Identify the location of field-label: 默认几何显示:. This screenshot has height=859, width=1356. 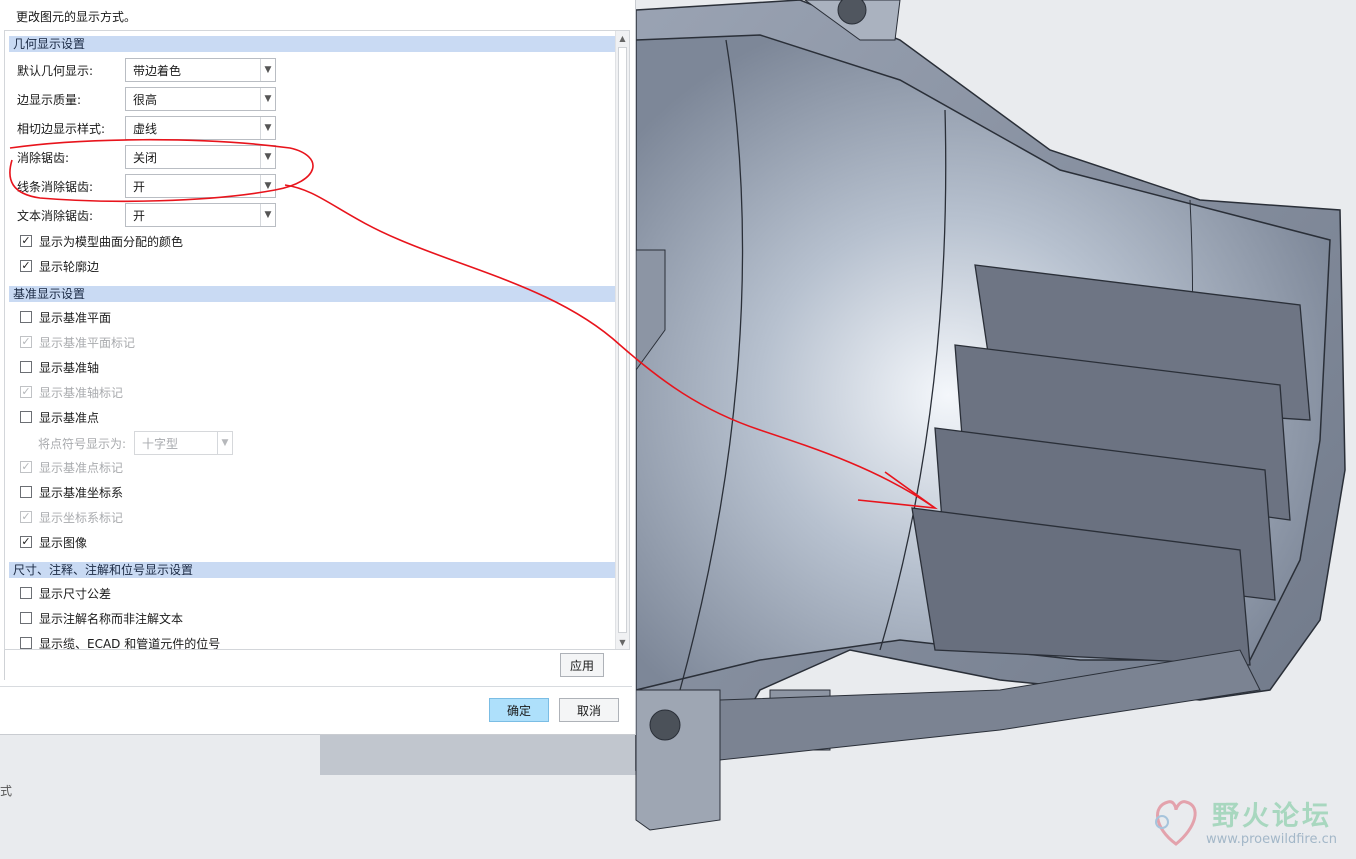
(55, 70).